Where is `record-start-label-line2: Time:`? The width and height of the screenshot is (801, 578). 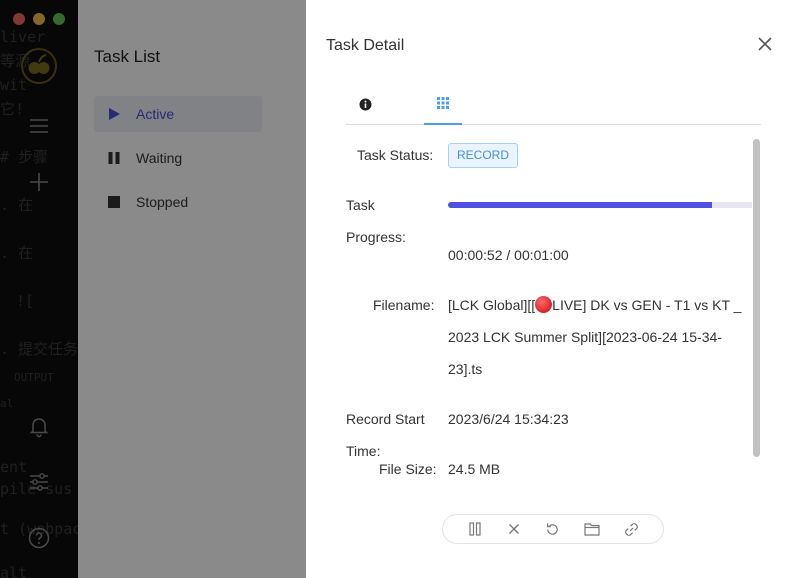
record-start-label-line2: Time: is located at coordinates (363, 451).